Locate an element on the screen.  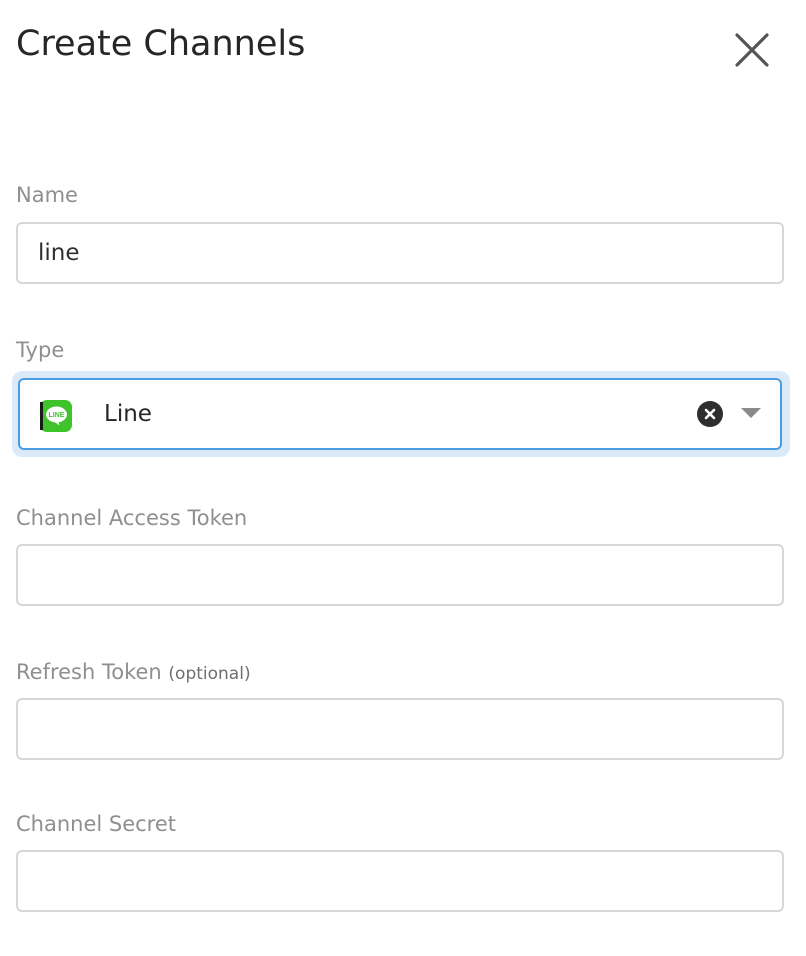
chevron-down-icon is located at coordinates (751, 413).